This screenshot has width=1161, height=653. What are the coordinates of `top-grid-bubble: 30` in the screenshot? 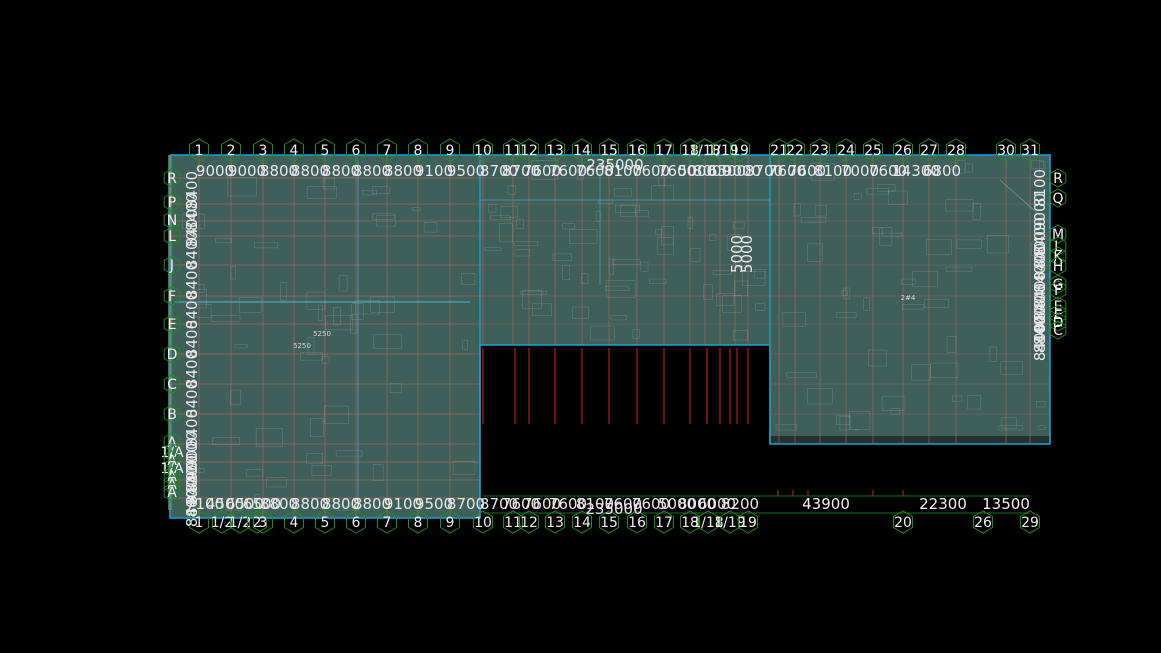 It's located at (1006, 151).